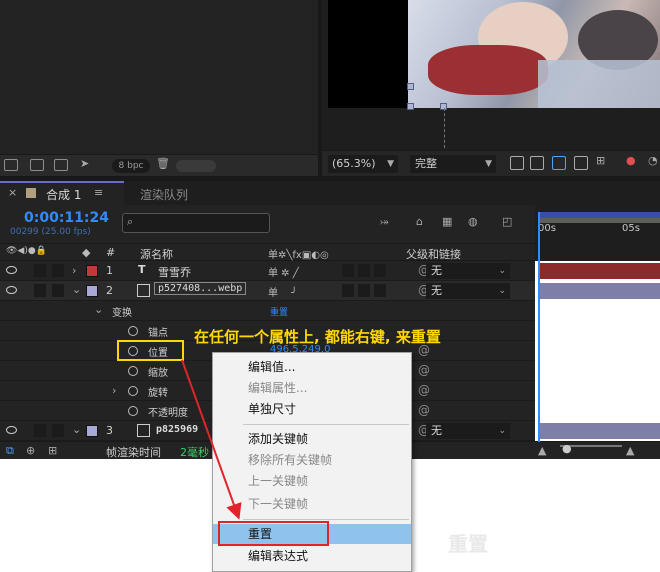 The image size is (660, 572). What do you see at coordinates (537, 163) in the screenshot?
I see `transparency-grid-icon` at bounding box center [537, 163].